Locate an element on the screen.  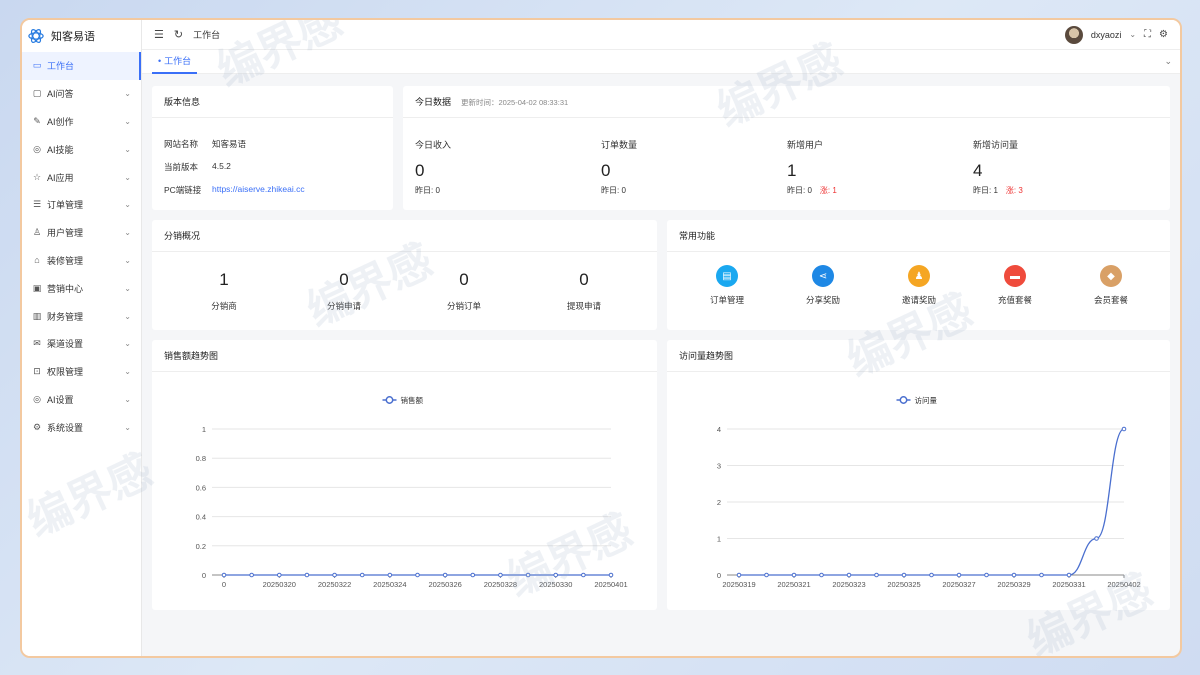
x-tick-label: 20250322 is located at coordinates (334, 584).